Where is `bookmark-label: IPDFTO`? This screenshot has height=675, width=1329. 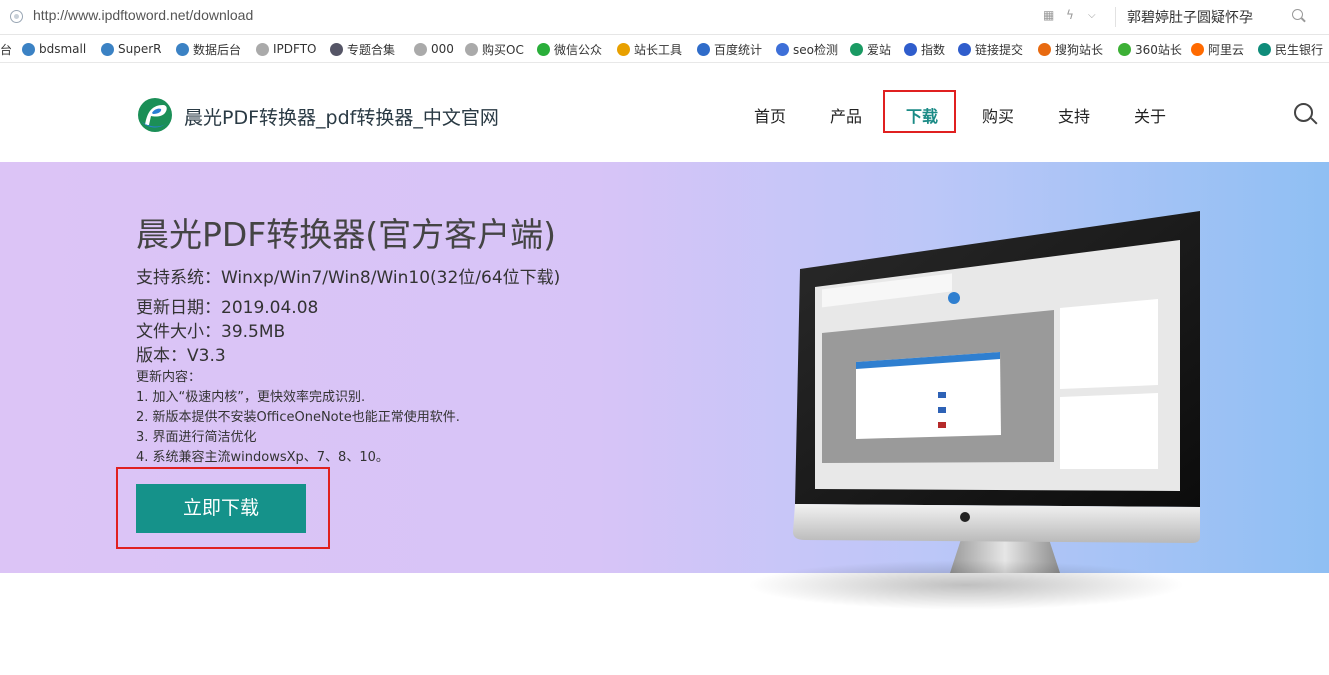 bookmark-label: IPDFTO is located at coordinates (295, 49).